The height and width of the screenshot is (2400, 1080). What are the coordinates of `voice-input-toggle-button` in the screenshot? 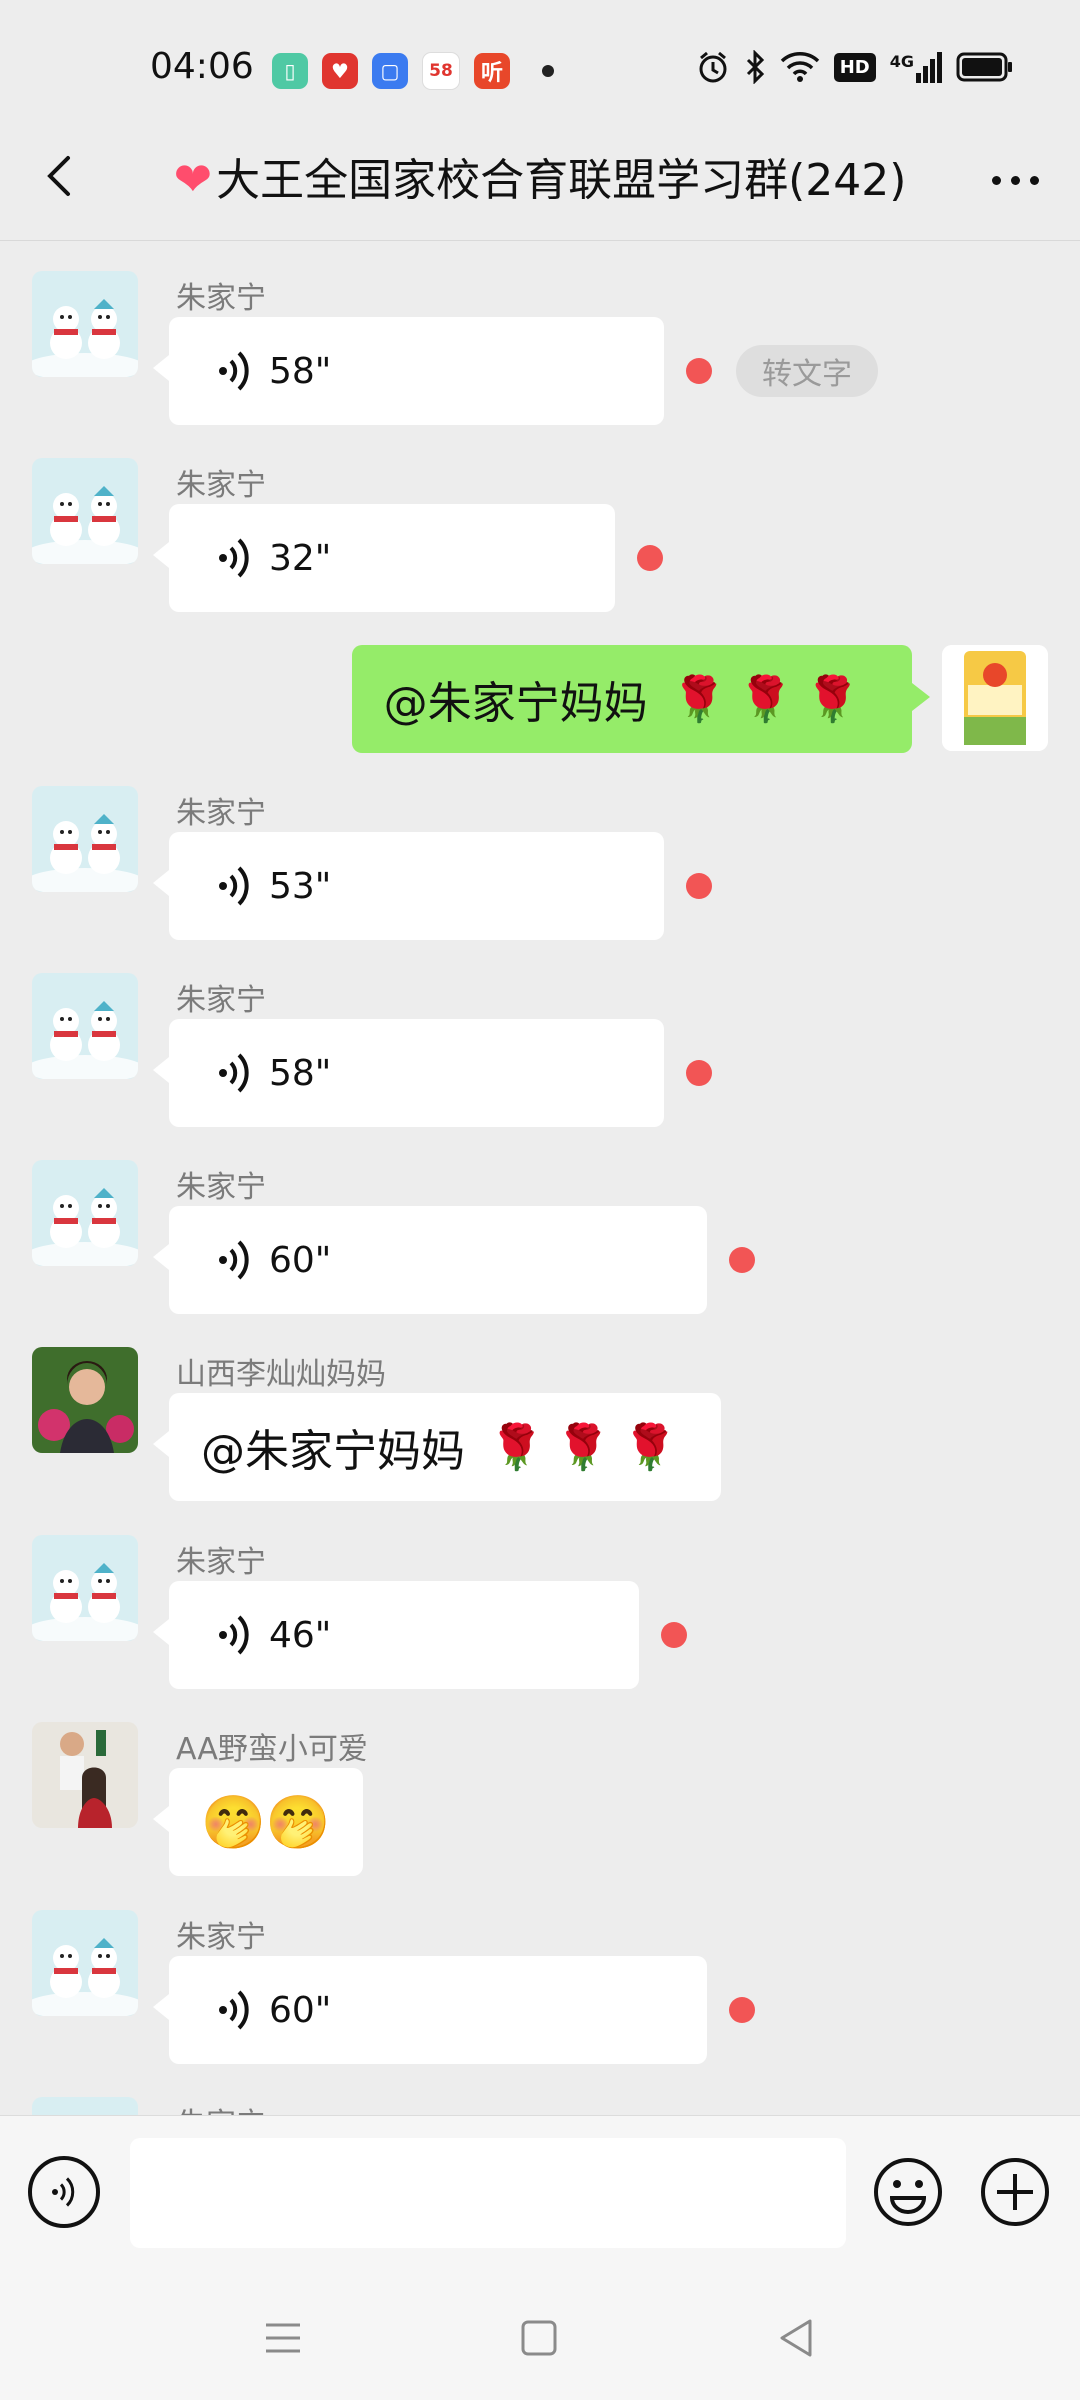 It's located at (64, 2192).